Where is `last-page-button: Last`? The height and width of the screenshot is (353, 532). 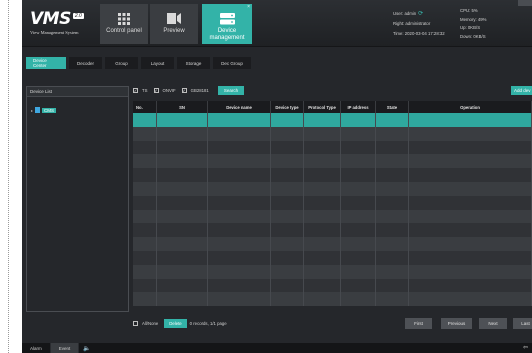 last-page-button: Last is located at coordinates (522, 323).